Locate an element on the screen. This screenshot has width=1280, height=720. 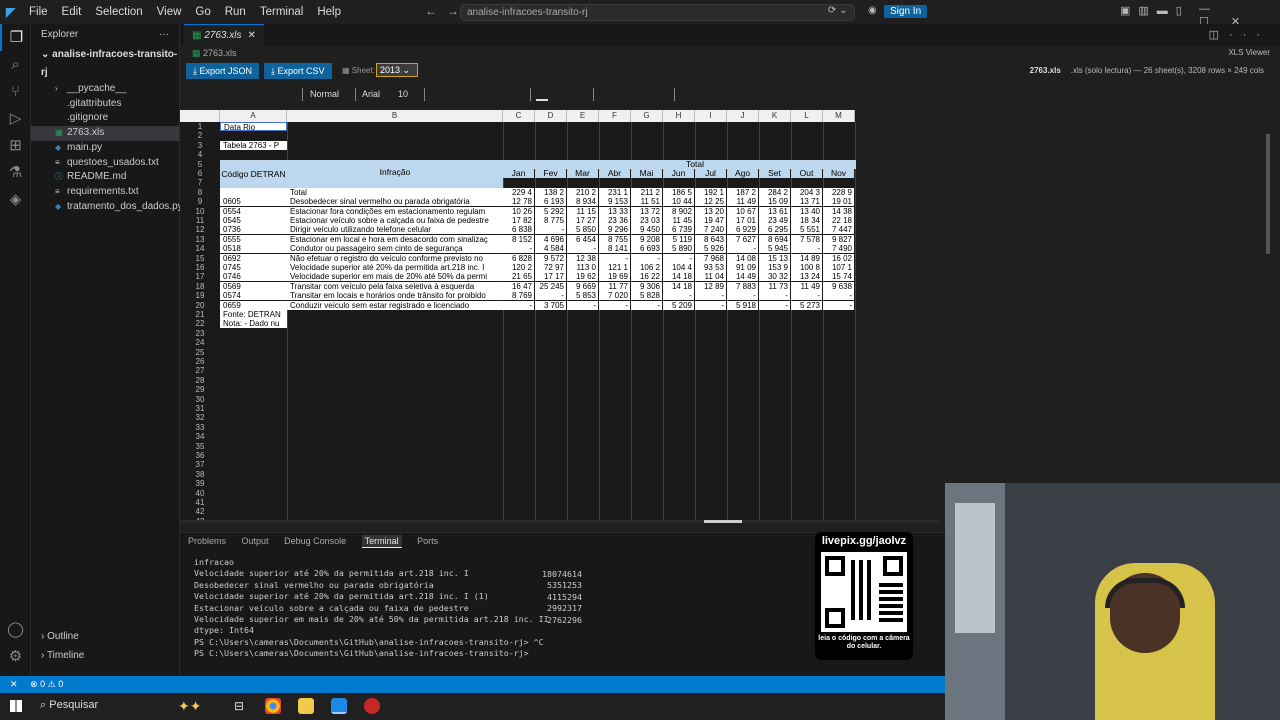
file-item: › __pycache__ is located at coordinates (105, 89).